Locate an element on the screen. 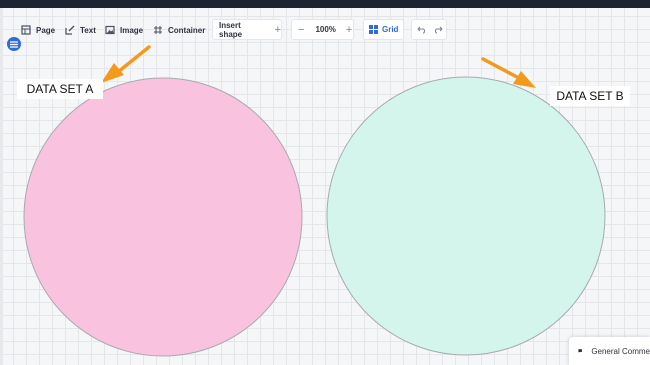 The width and height of the screenshot is (650, 365). page-icon is located at coordinates (26, 30).